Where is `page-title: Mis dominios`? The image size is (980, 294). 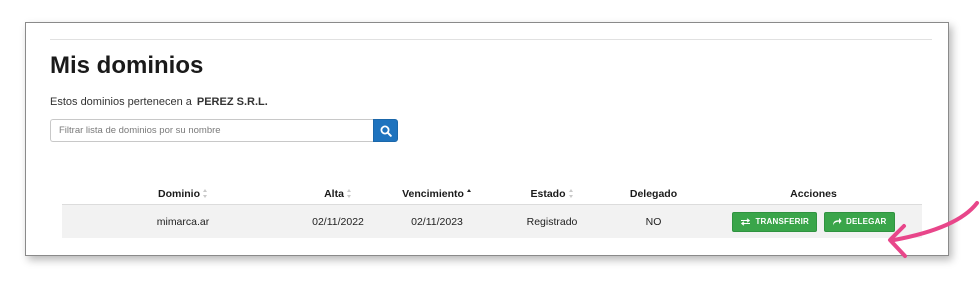 page-title: Mis dominios is located at coordinates (127, 65).